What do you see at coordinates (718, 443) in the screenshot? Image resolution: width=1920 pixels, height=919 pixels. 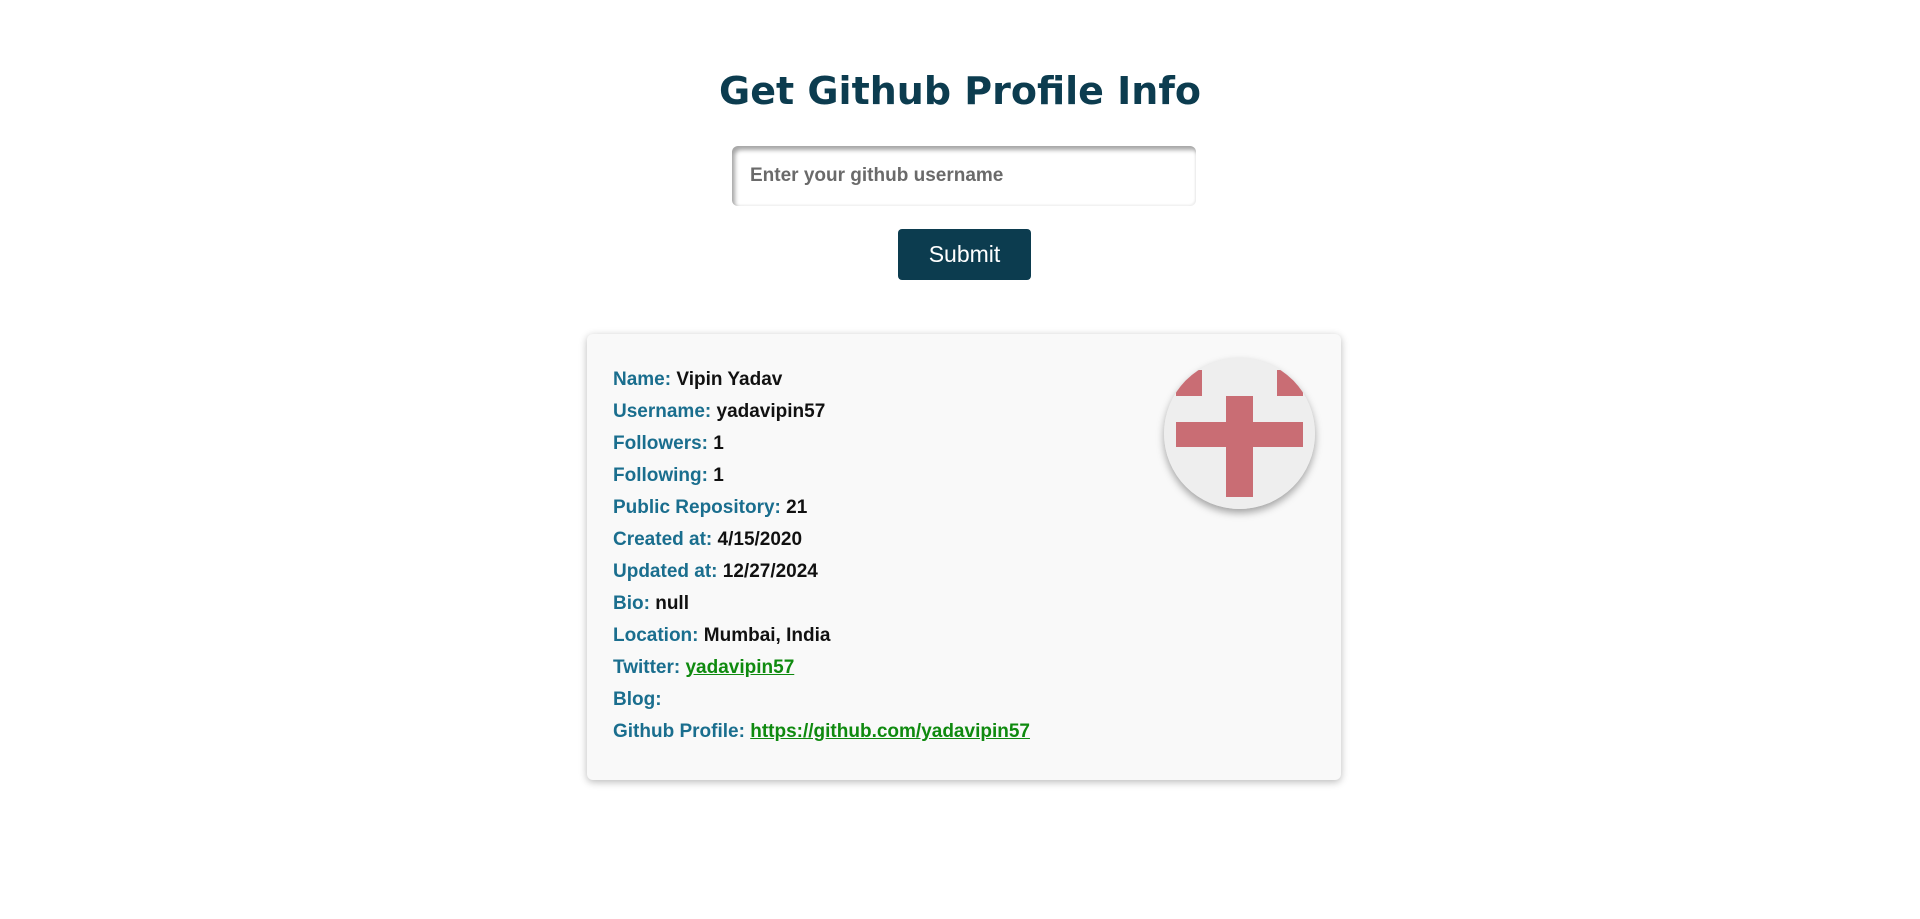 I see `followers-value: 1` at bounding box center [718, 443].